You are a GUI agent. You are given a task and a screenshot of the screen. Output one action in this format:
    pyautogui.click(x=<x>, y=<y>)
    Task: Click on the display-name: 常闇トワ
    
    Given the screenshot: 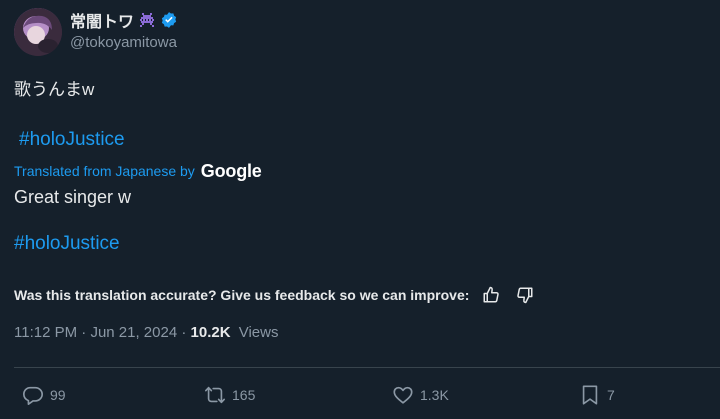 What is the action you would take?
    pyautogui.click(x=102, y=20)
    